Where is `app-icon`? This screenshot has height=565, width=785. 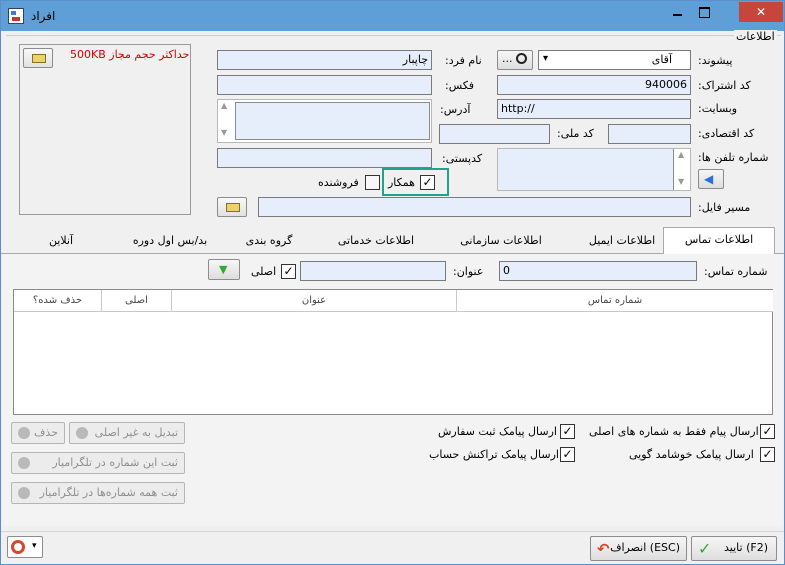 app-icon is located at coordinates (16, 16).